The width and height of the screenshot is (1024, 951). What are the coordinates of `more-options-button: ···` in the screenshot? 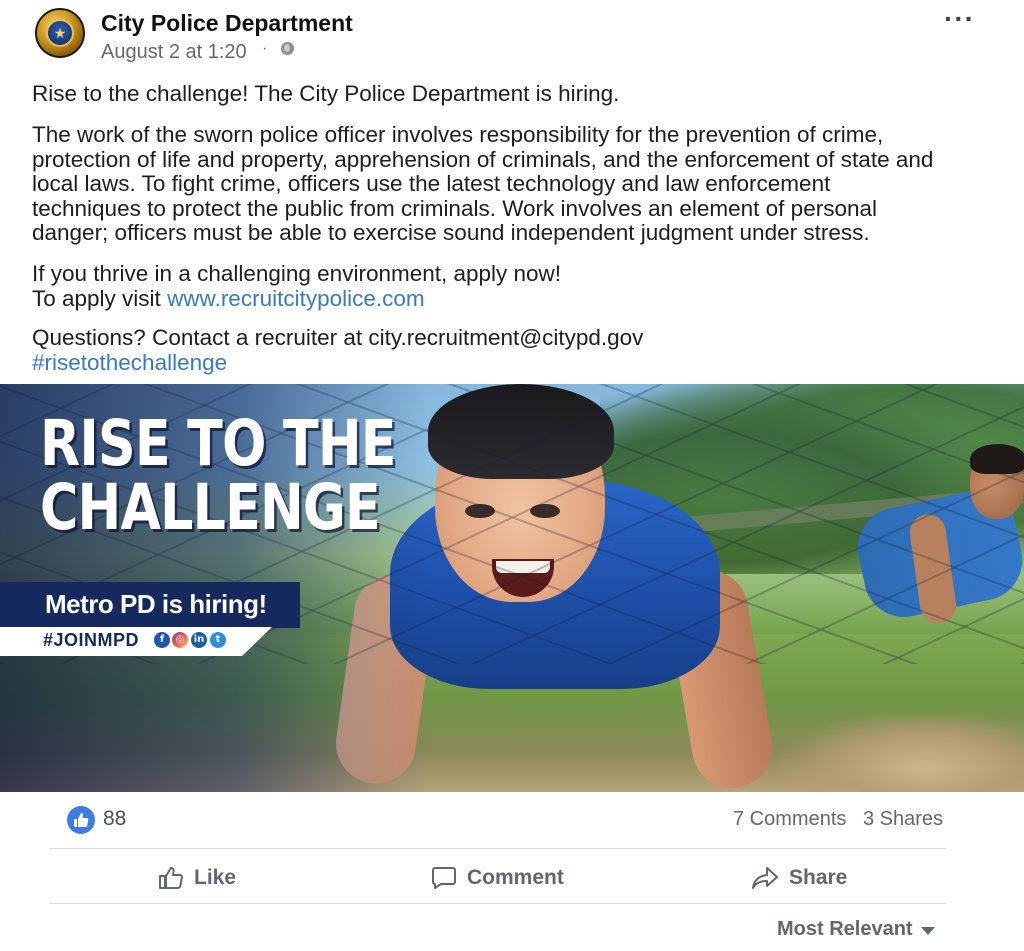 It's located at (959, 19).